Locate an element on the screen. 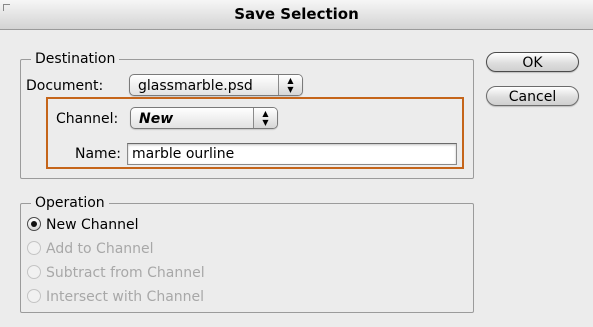 The height and width of the screenshot is (327, 593). channel-popup: New ▲ ▼ is located at coordinates (204, 118).